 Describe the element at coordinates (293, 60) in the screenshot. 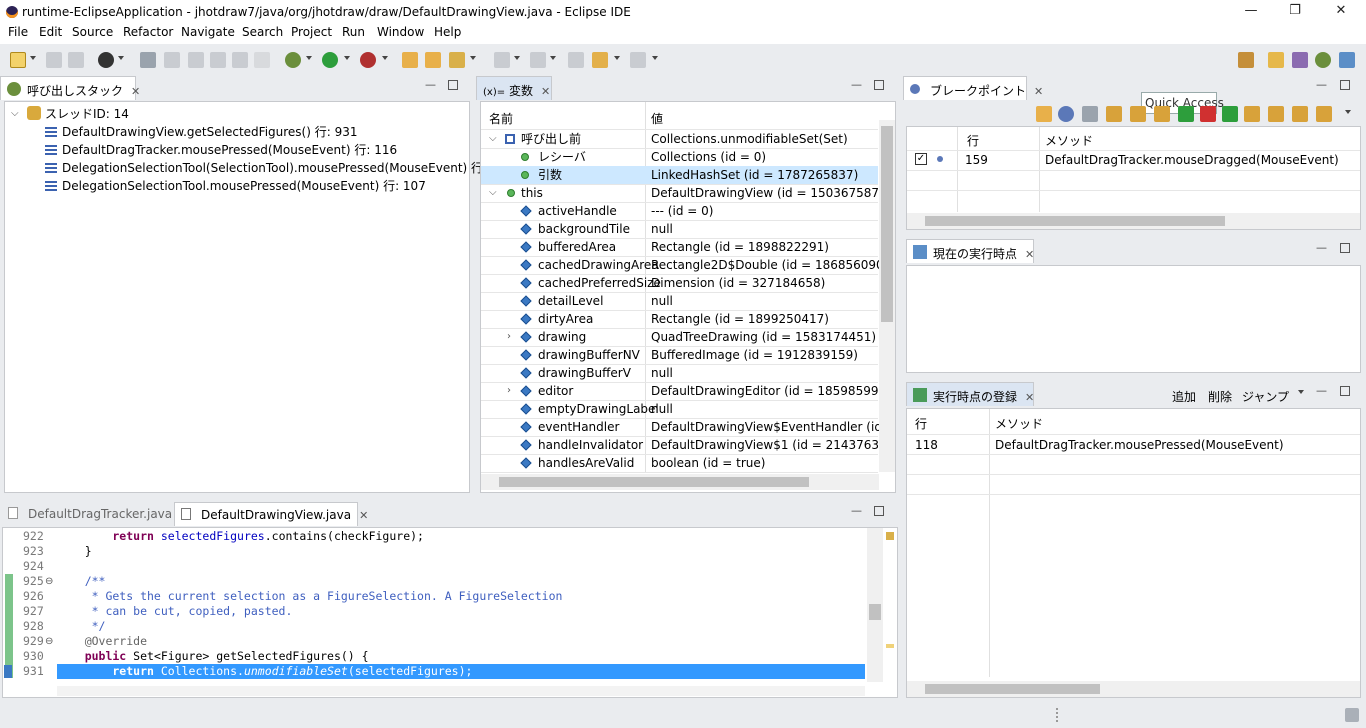

I see `debug-icon` at that location.